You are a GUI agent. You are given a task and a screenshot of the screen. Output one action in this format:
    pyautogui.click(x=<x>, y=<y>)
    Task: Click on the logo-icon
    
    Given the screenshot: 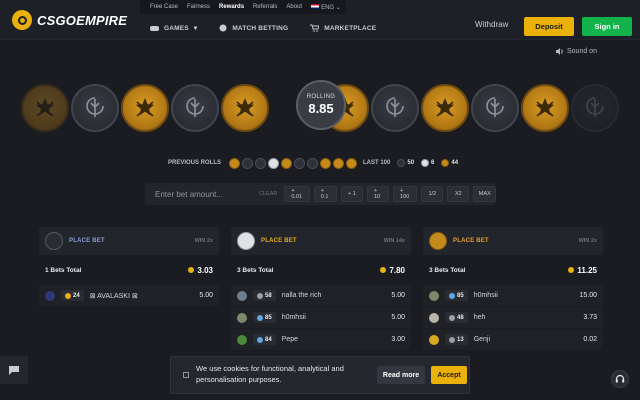 What is the action you would take?
    pyautogui.click(x=22, y=20)
    